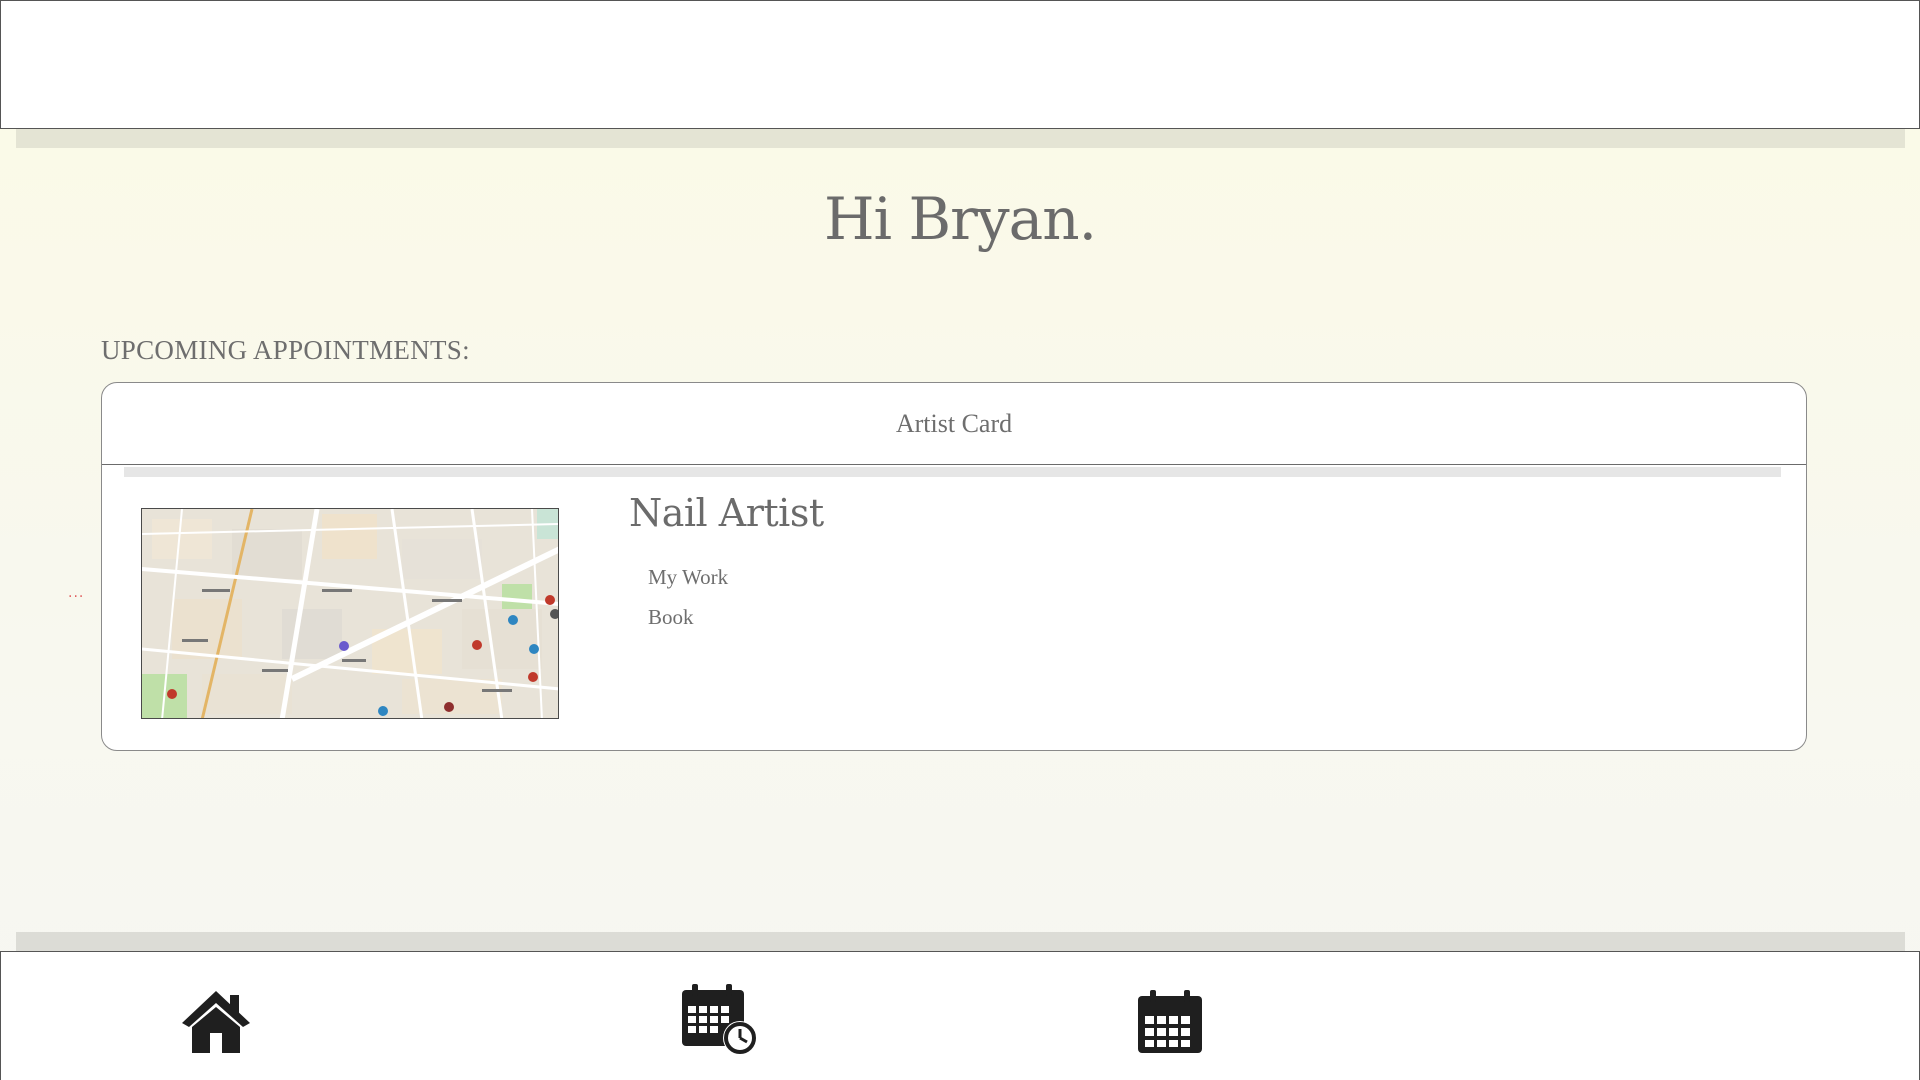 Image resolution: width=1920 pixels, height=1080 pixels. Describe the element at coordinates (216, 1022) in the screenshot. I see `home-icon` at that location.